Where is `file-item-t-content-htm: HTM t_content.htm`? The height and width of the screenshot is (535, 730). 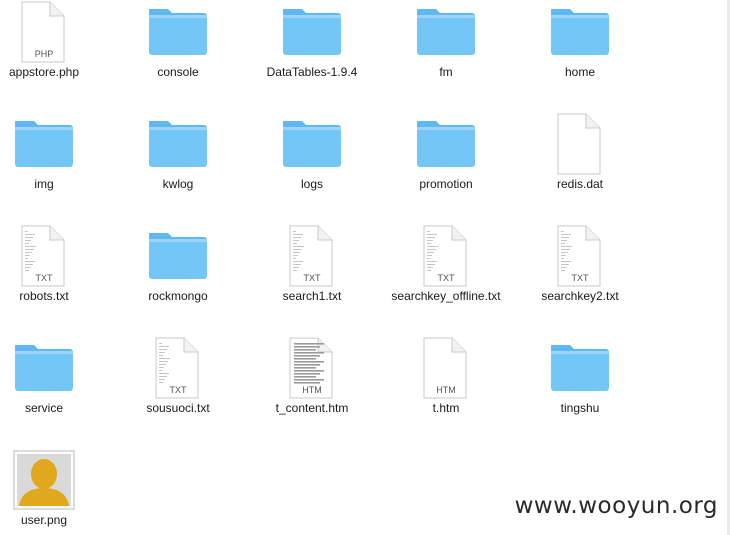 file-item-t-content-htm: HTM t_content.htm is located at coordinates (312, 390).